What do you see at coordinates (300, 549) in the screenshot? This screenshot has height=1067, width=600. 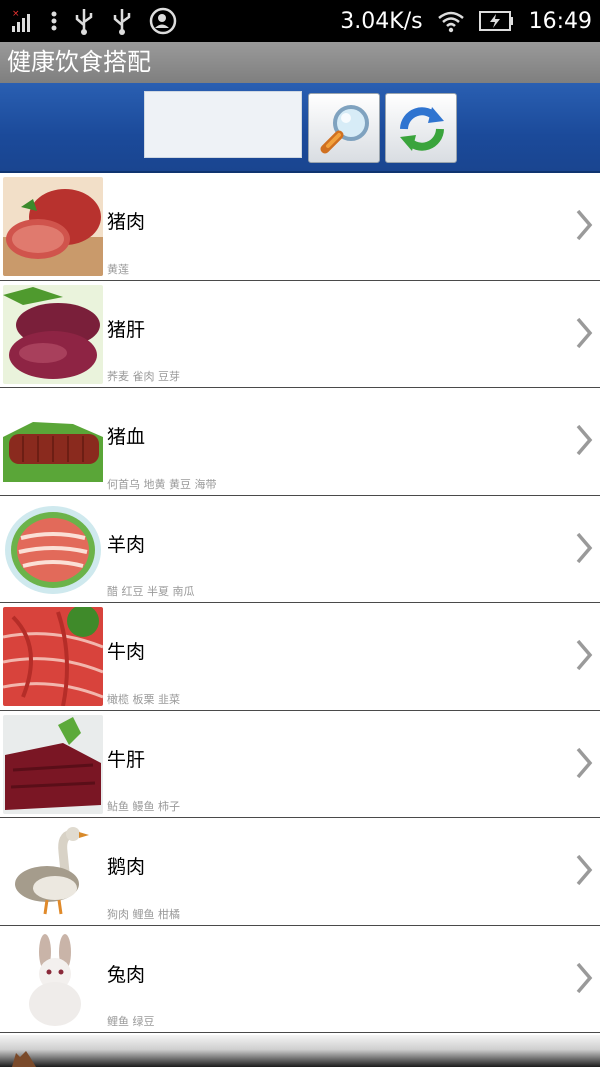 I see `list-item: 羊肉 醋 红豆 半夏 南瓜` at bounding box center [300, 549].